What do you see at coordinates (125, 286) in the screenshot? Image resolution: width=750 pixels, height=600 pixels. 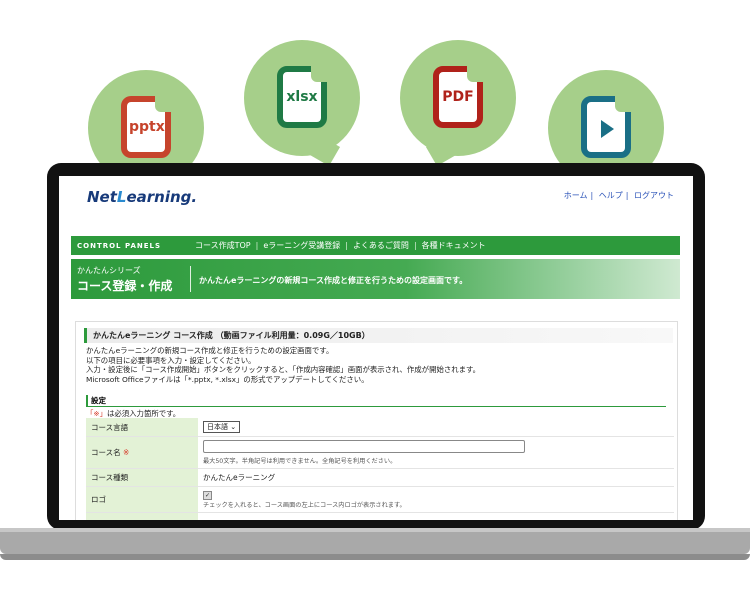 I see `page-title: コース登録・作成` at bounding box center [125, 286].